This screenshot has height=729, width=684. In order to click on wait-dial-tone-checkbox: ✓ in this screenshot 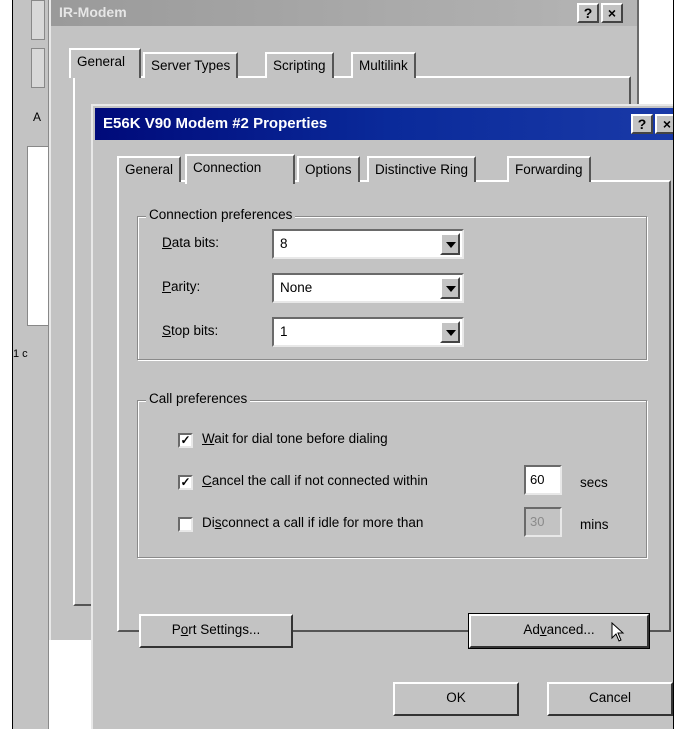, I will do `click(185, 440)`.